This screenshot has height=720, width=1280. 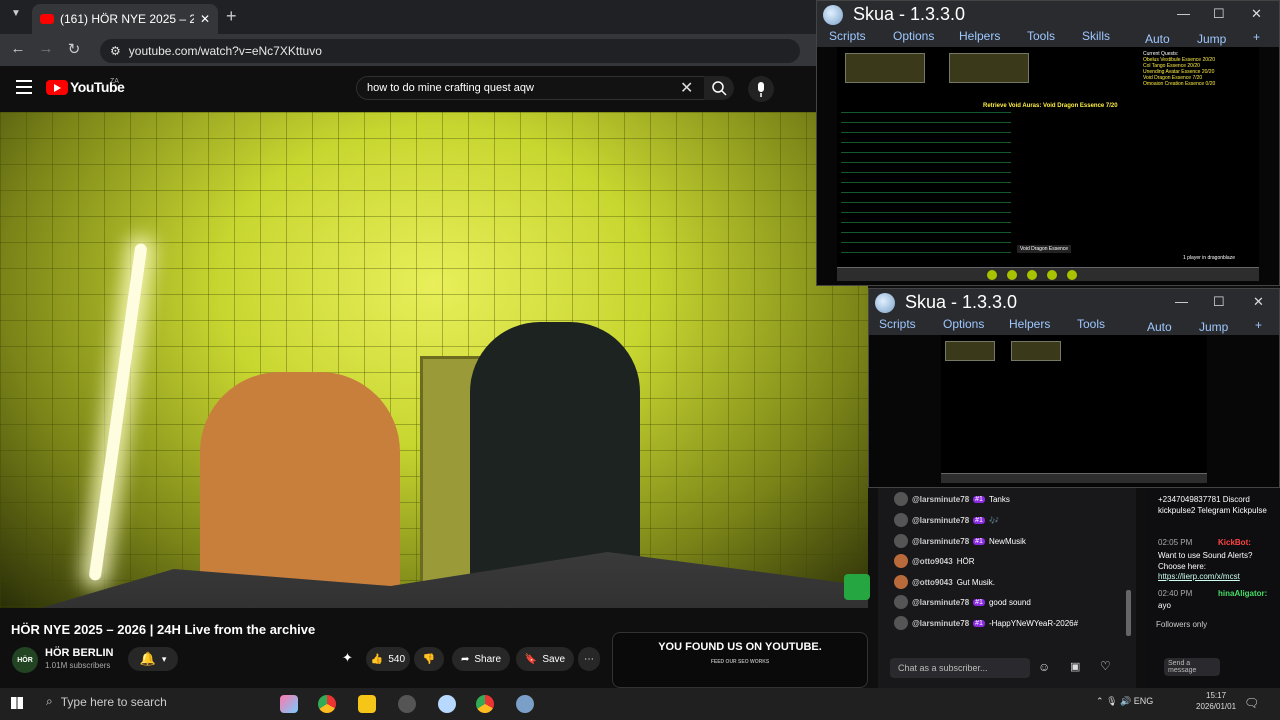 I want to click on search-button, so click(x=719, y=88).